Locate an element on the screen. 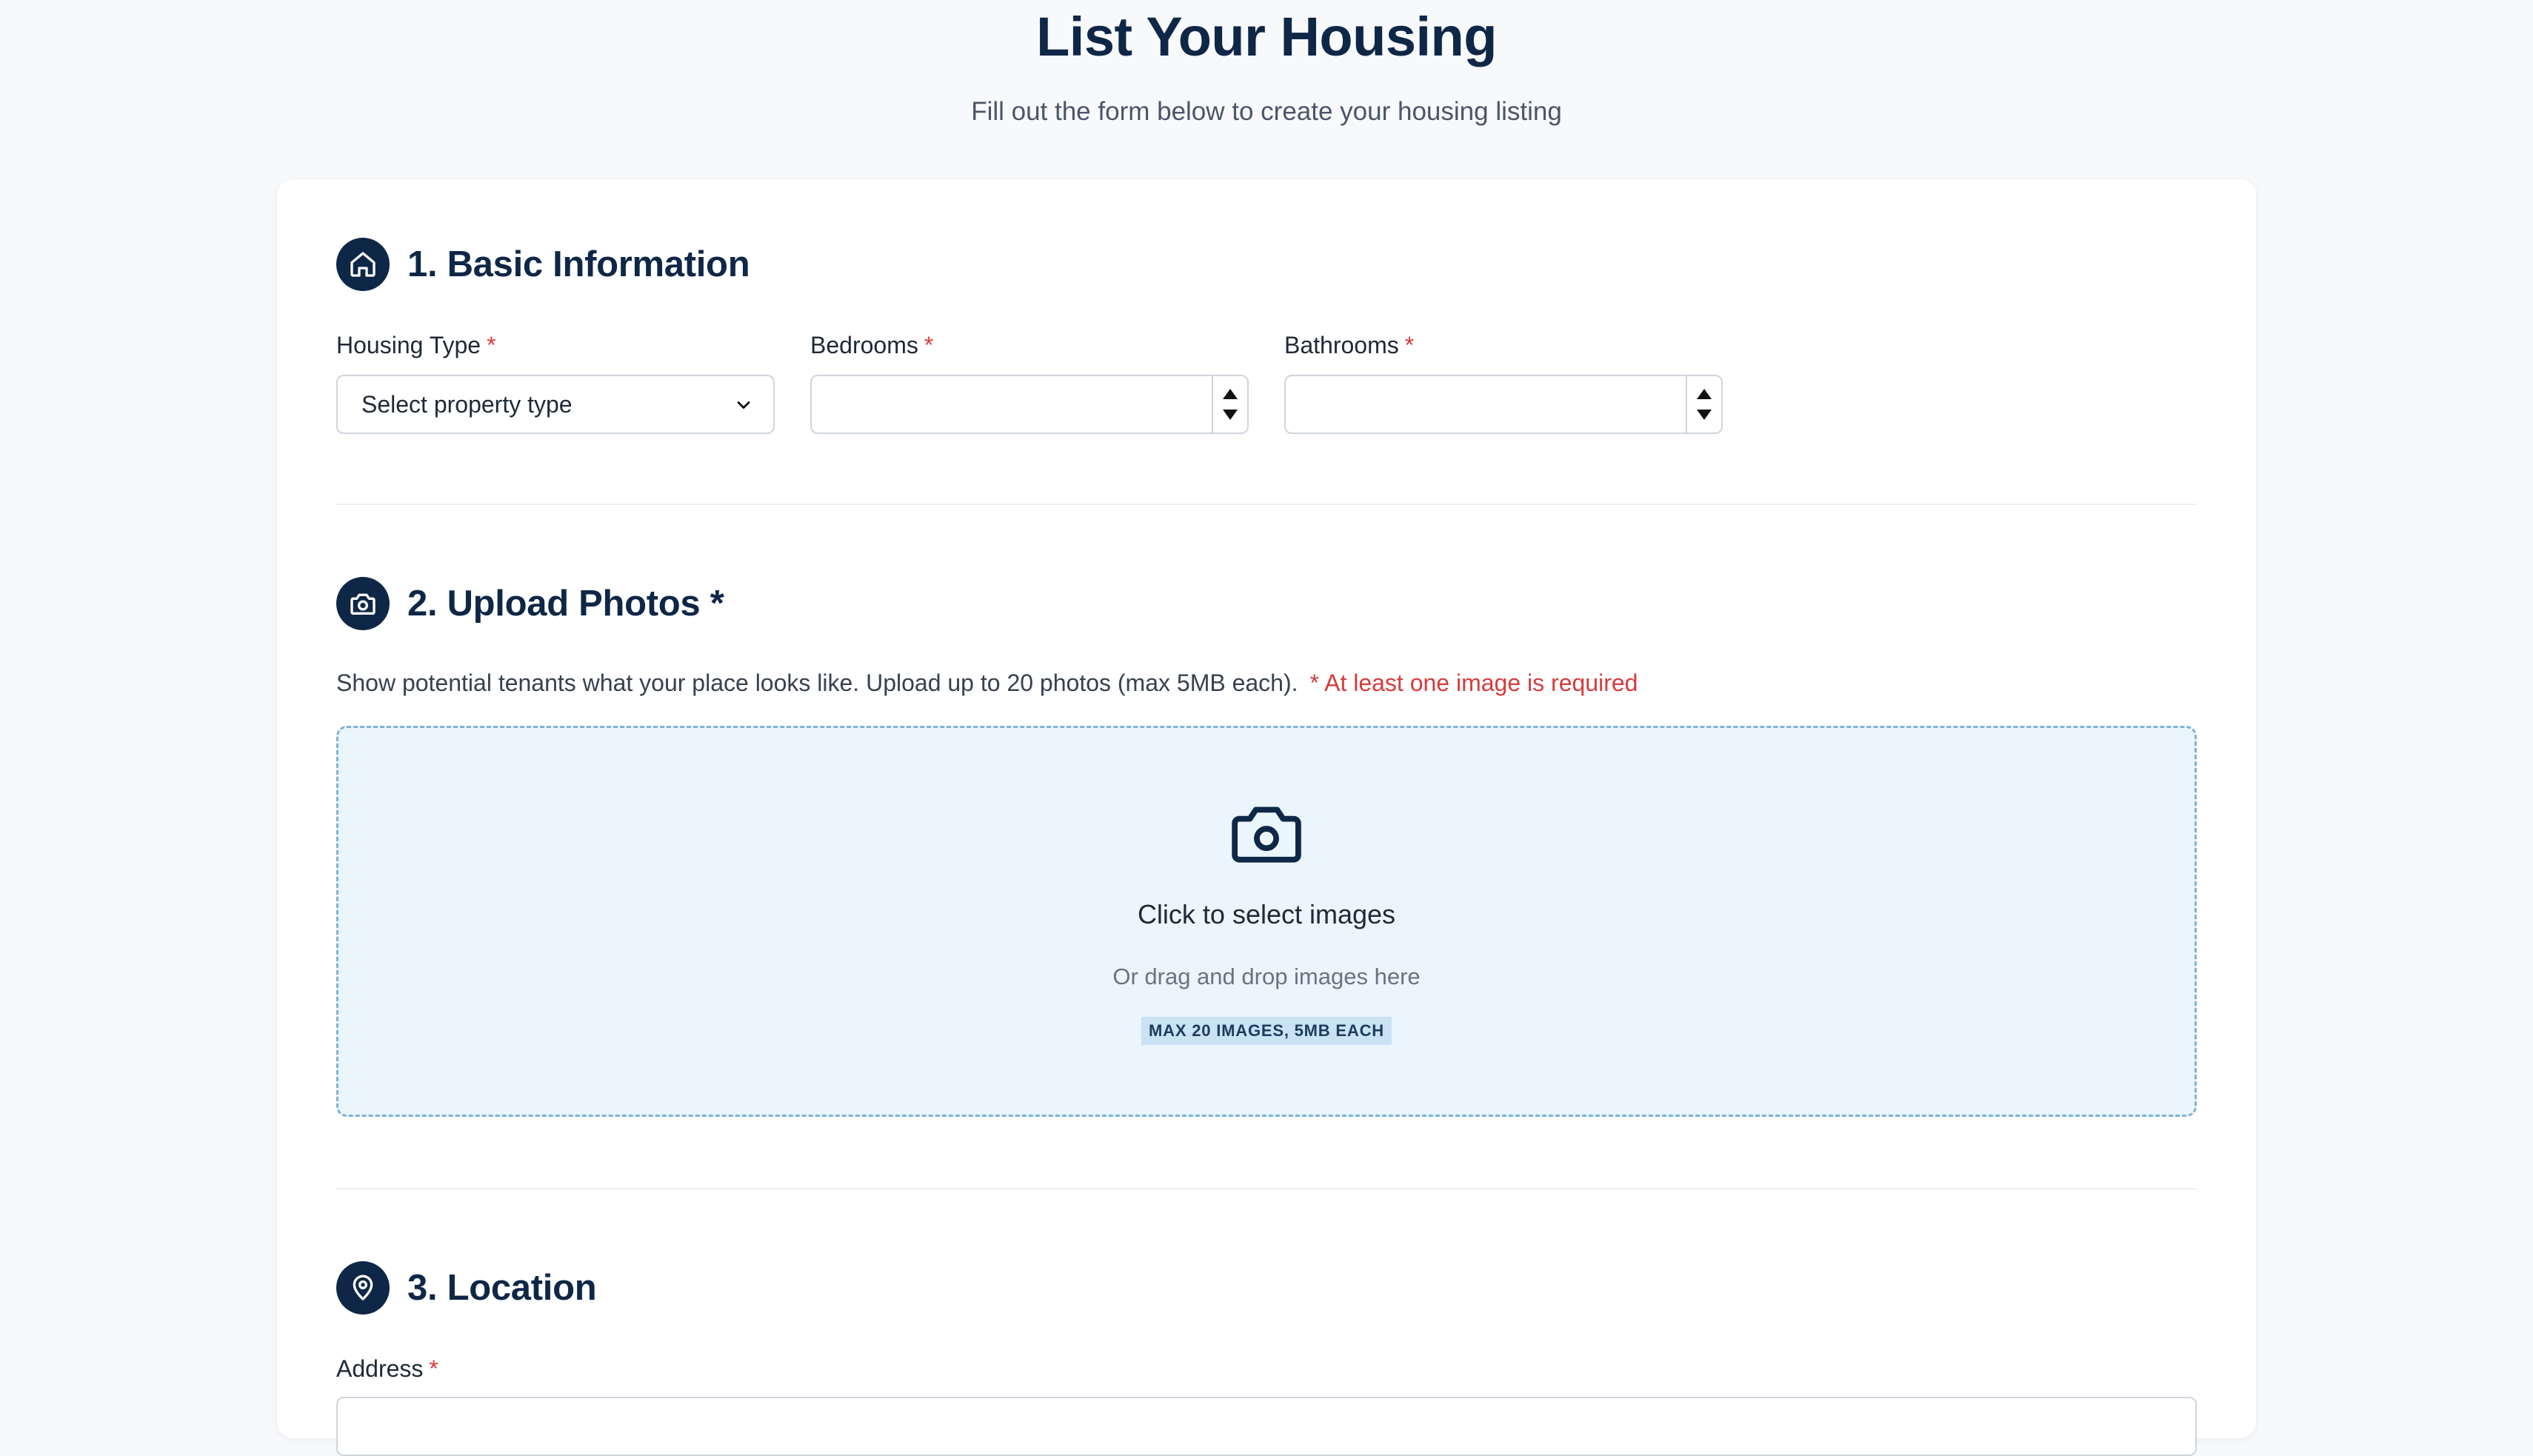  section-photos-title: 2. Upload Photos * is located at coordinates (565, 604).